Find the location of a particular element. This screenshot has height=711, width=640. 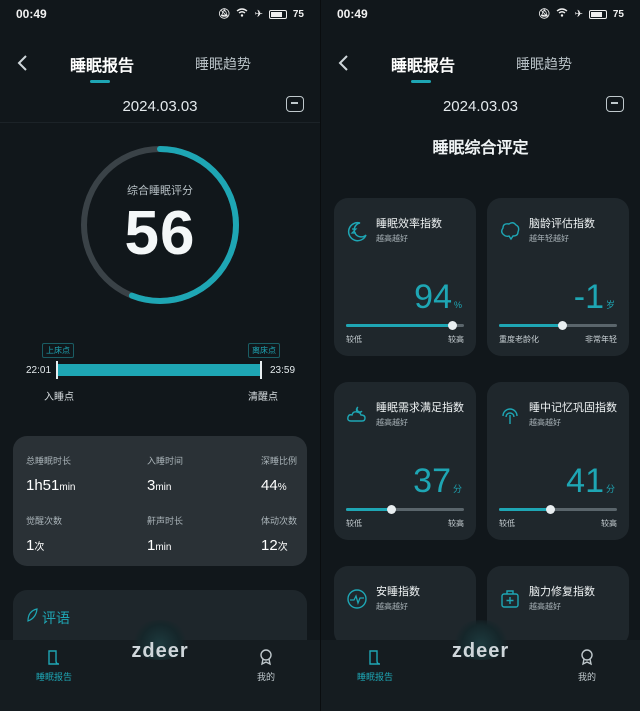

index-name: 安睡指数 is located at coordinates (398, 592).